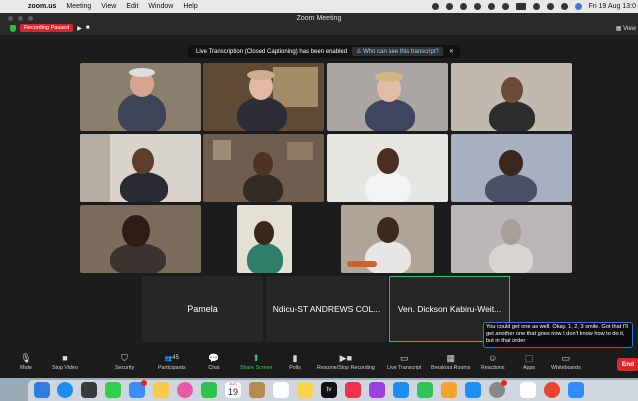 The image size is (638, 401). I want to click on close-banner-icon: ✕, so click(451, 51).